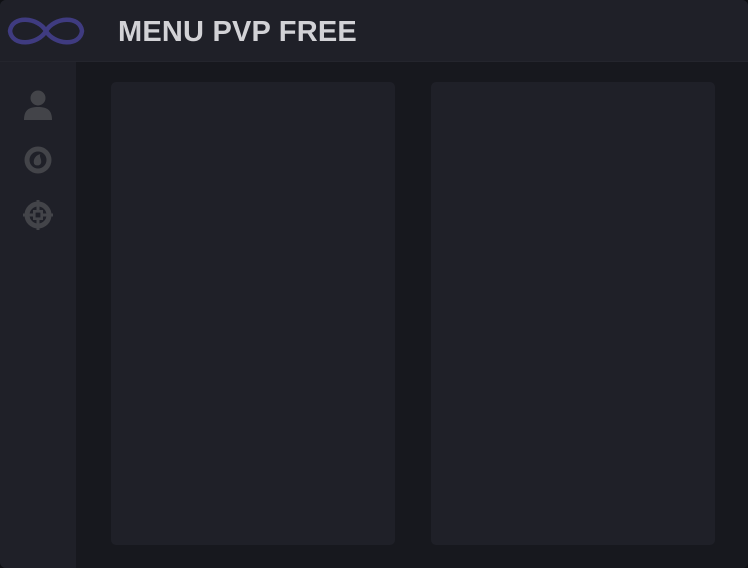 The image size is (748, 568). Describe the element at coordinates (38, 315) in the screenshot. I see `sidebar` at that location.